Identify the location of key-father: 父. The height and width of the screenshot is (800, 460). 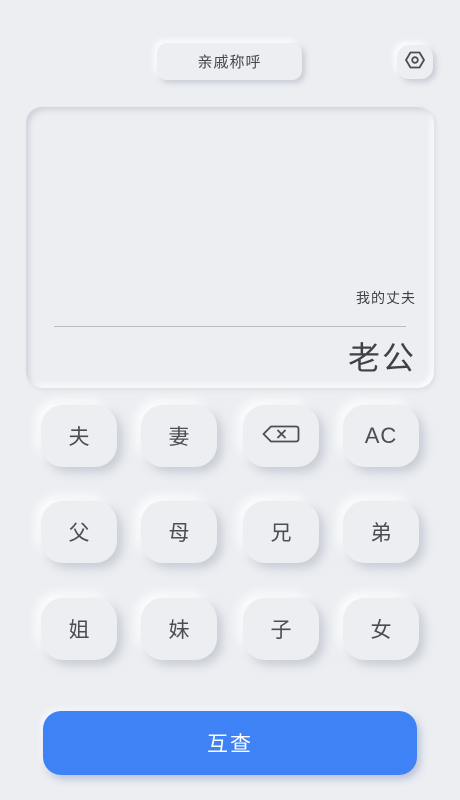
(79, 532).